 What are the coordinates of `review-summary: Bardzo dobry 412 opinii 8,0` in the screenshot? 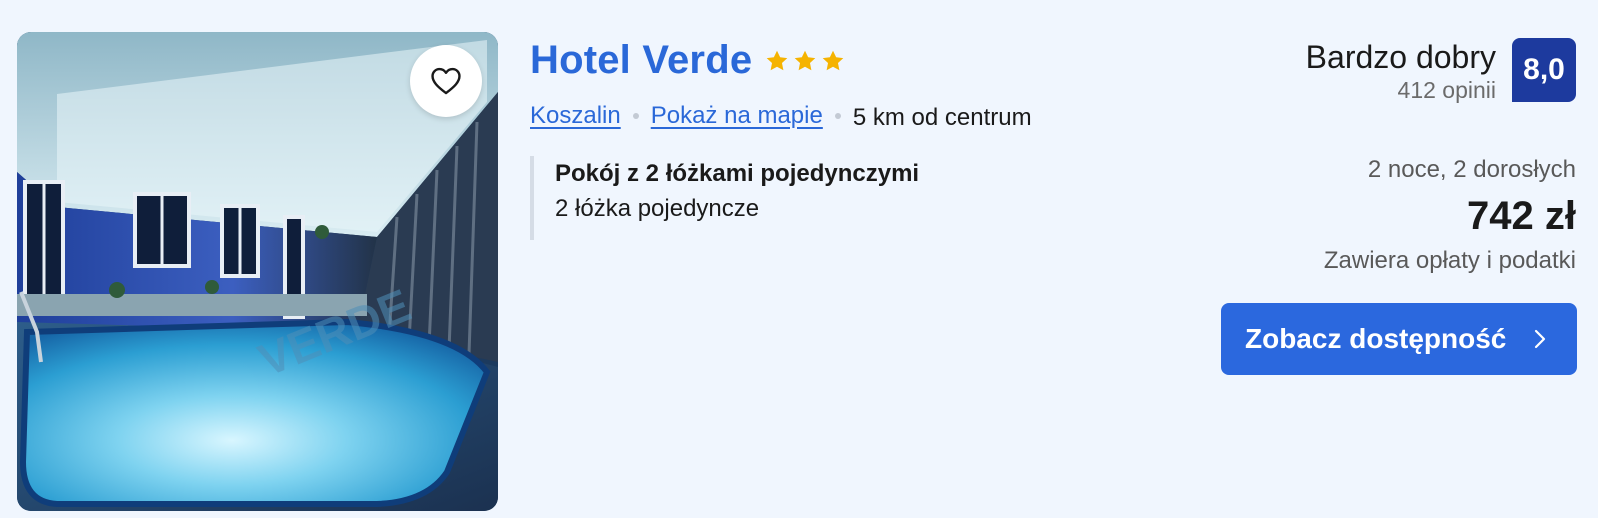 It's located at (1441, 71).